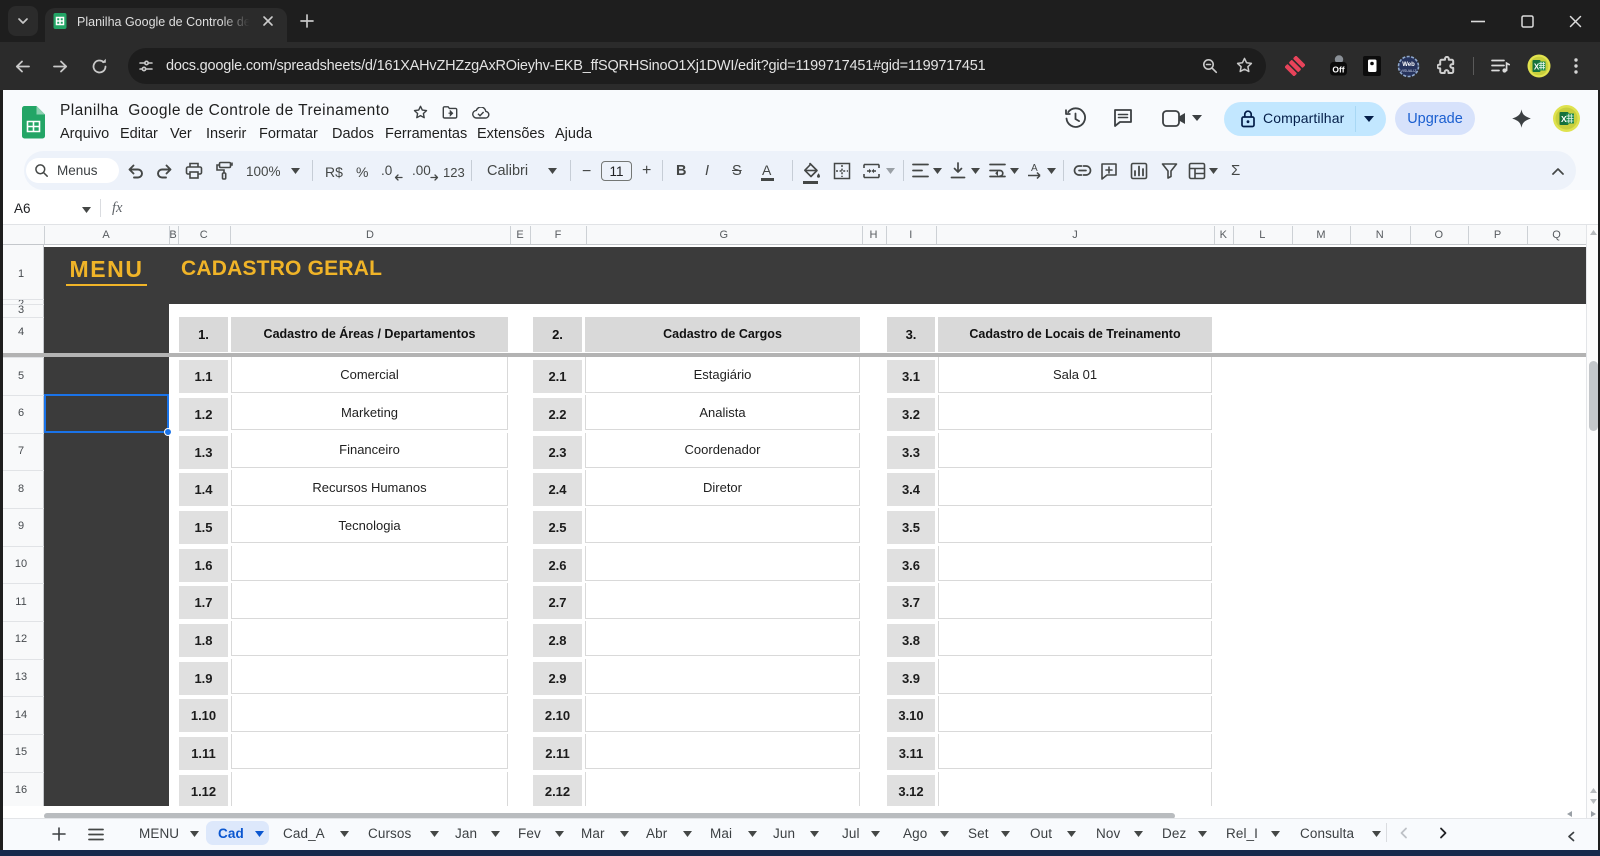  Describe the element at coordinates (1408, 65) in the screenshot. I see `svg-text: Web` at that location.